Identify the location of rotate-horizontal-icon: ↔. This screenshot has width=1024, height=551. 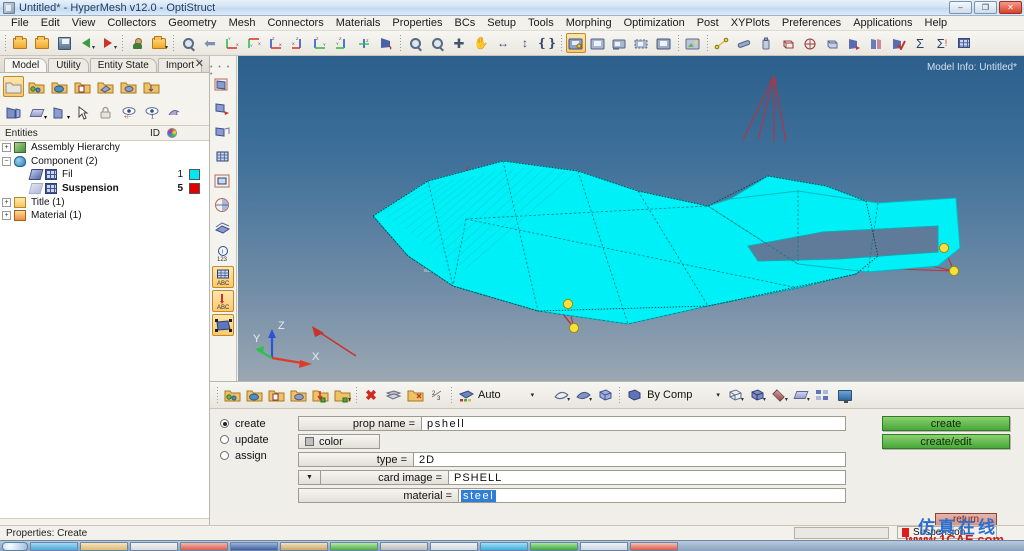
(503, 43).